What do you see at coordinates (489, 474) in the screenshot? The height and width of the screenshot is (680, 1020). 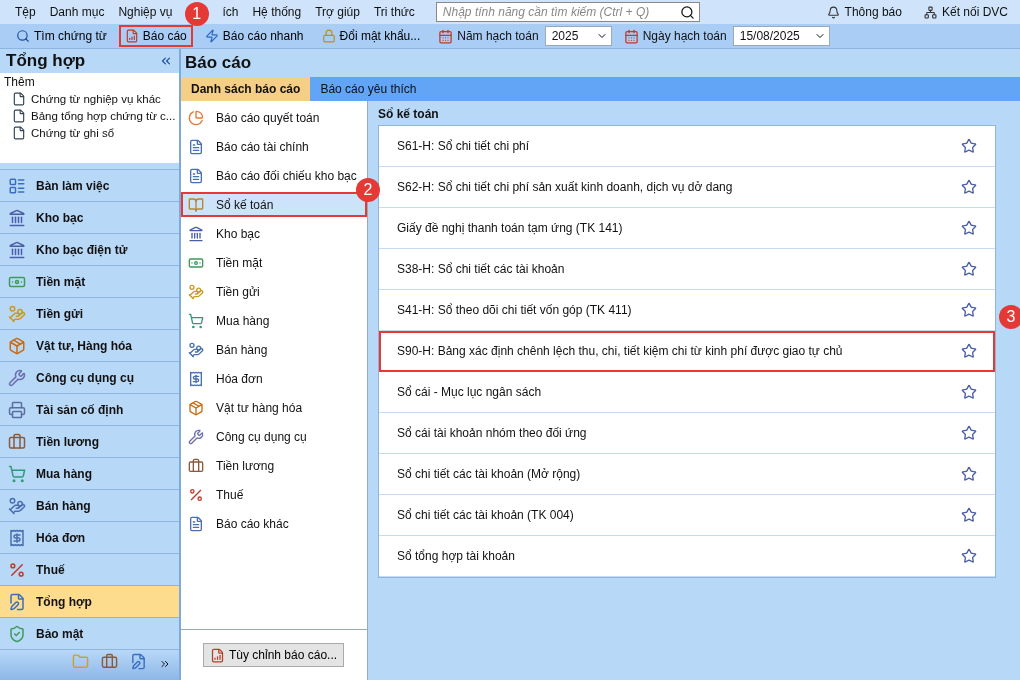 I see `report-title: Sổ chi tiết các tài khoản (Mở rộng)` at bounding box center [489, 474].